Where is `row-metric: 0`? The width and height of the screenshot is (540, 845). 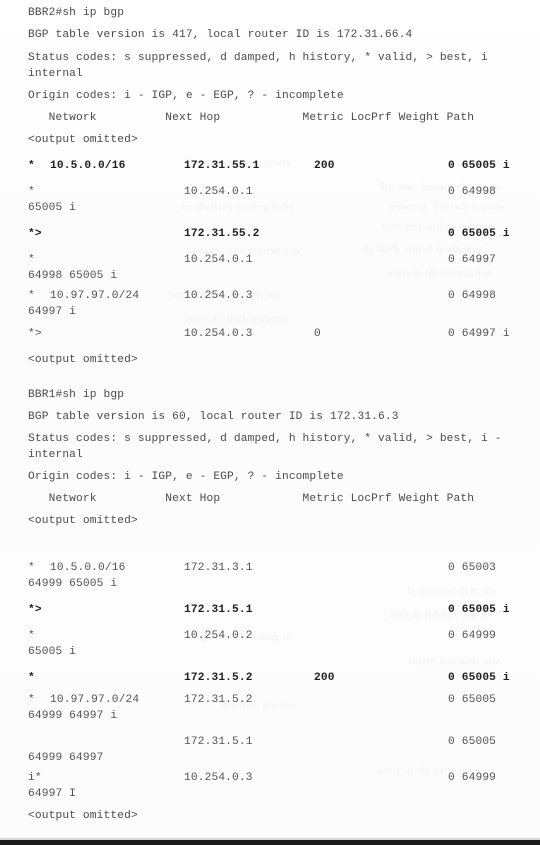
row-metric: 0 is located at coordinates (317, 334).